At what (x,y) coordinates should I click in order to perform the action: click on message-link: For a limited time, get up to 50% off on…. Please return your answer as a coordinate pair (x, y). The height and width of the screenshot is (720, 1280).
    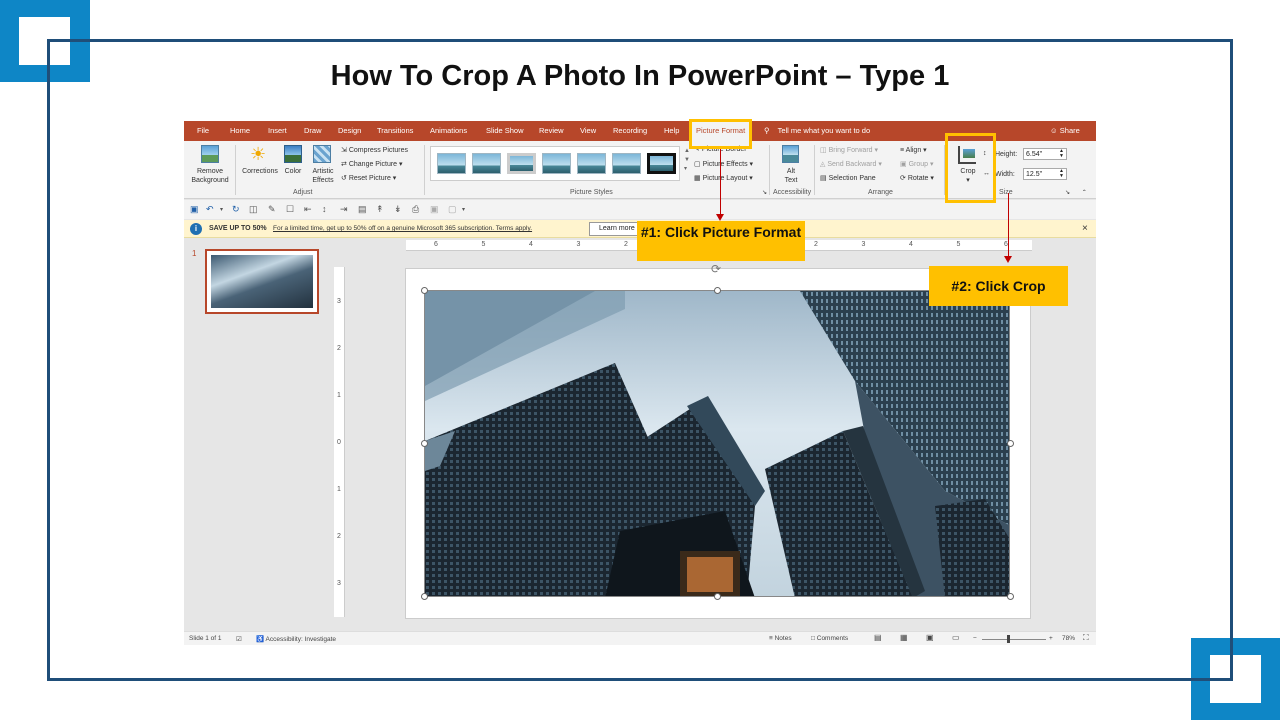
    Looking at the image, I should click on (402, 228).